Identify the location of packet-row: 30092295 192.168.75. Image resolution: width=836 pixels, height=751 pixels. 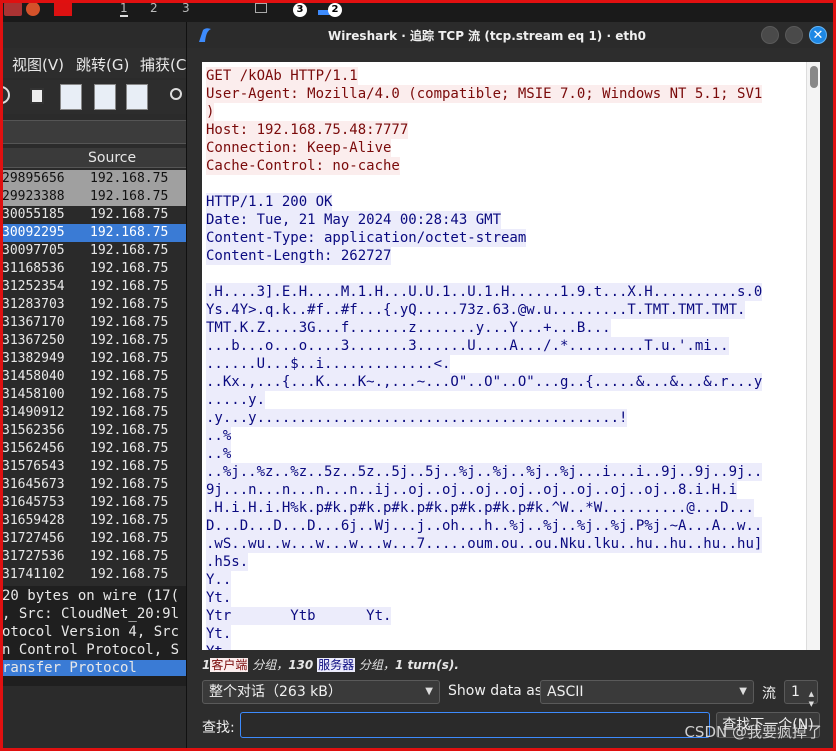
(93, 233).